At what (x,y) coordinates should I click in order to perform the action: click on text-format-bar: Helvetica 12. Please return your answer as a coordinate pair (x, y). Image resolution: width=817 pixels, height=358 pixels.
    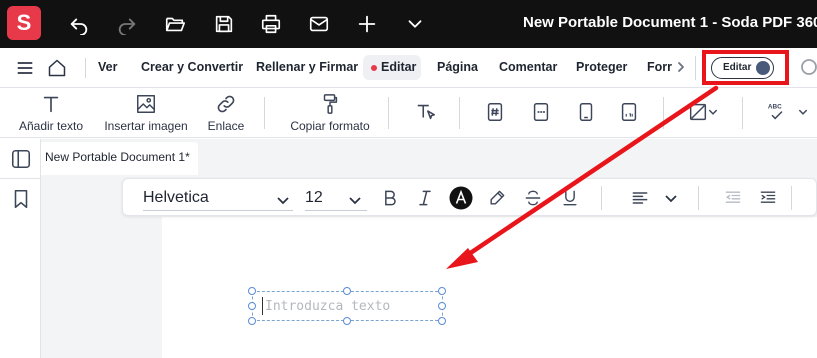
    Looking at the image, I should click on (469, 197).